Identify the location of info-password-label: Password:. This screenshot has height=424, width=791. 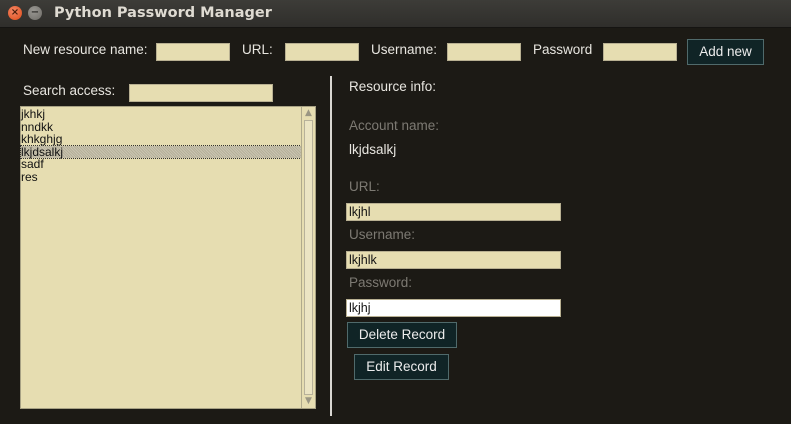
(381, 282).